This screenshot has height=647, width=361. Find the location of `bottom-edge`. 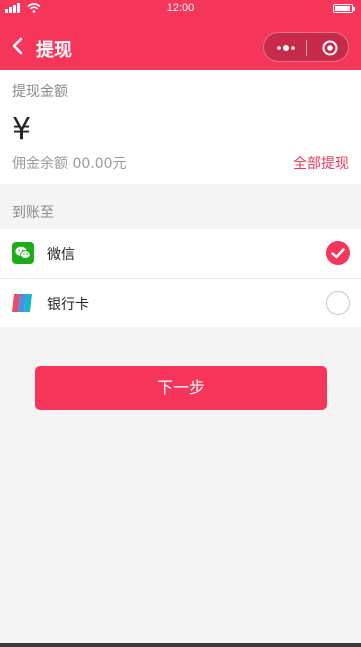

bottom-edge is located at coordinates (180, 645).